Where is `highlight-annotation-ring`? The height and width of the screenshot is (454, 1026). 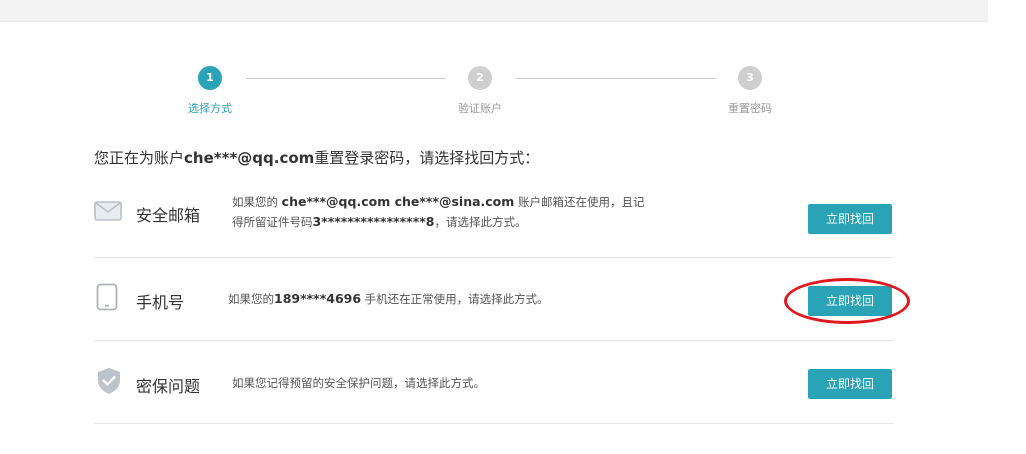 highlight-annotation-ring is located at coordinates (847, 301).